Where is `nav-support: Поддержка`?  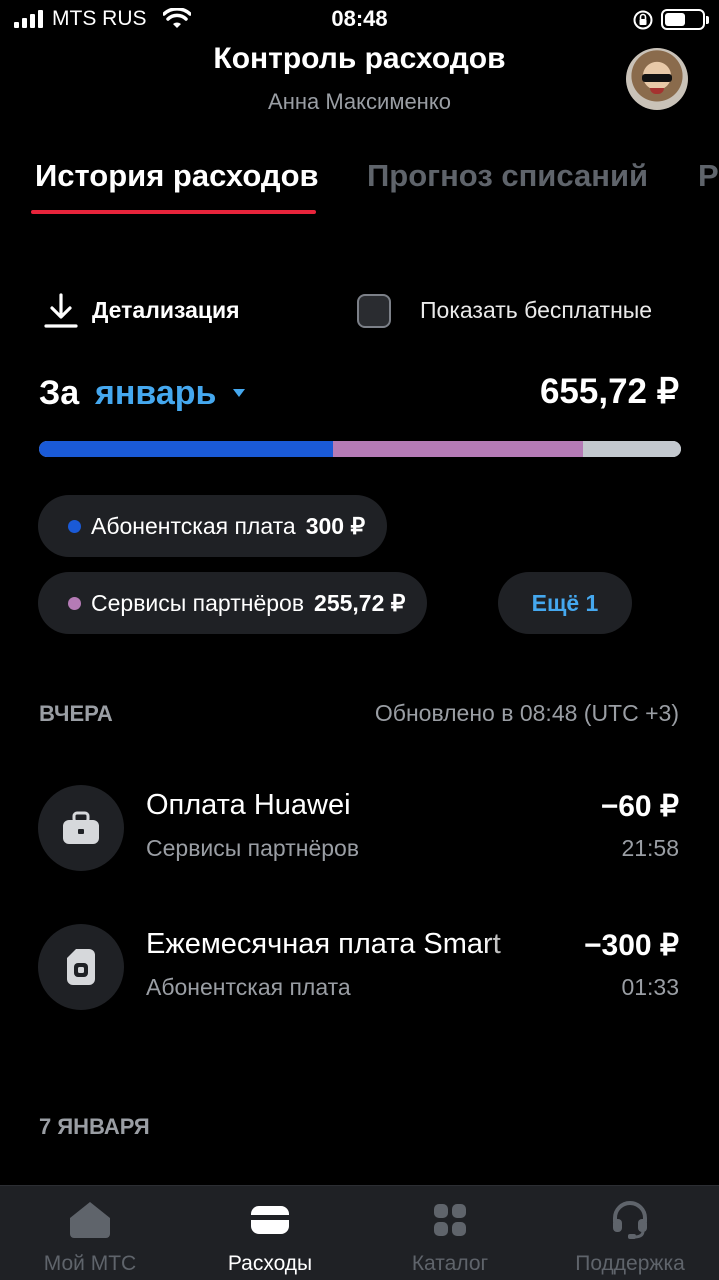 nav-support: Поддержка is located at coordinates (629, 1233).